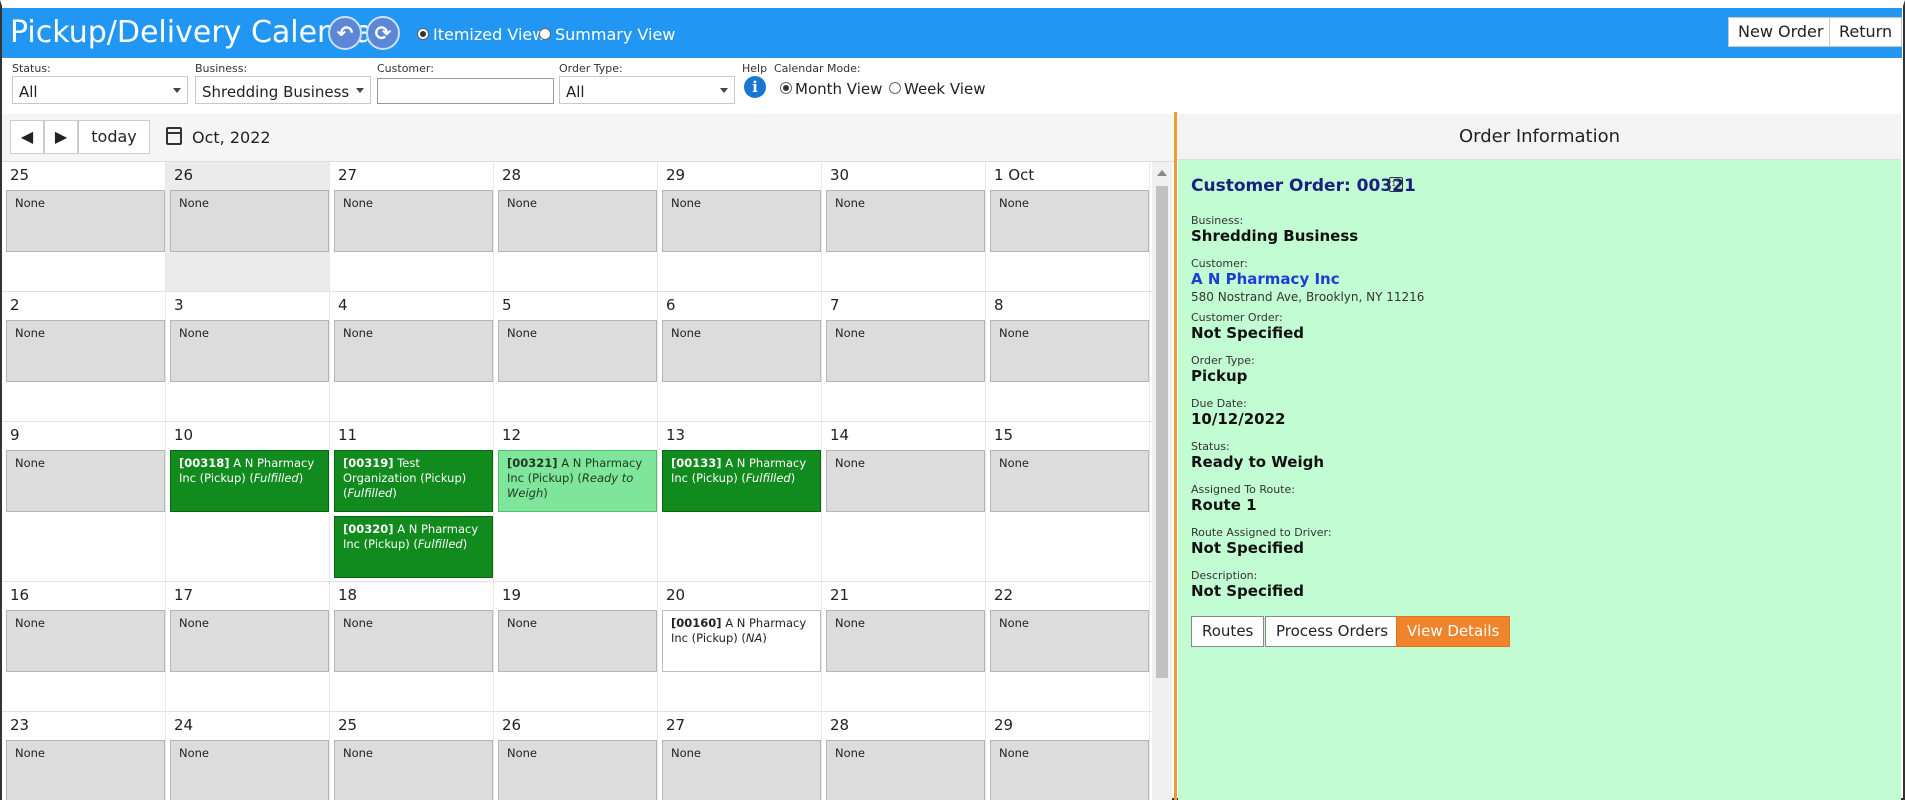  I want to click on calendar-day-cell: 2 None, so click(84, 356).